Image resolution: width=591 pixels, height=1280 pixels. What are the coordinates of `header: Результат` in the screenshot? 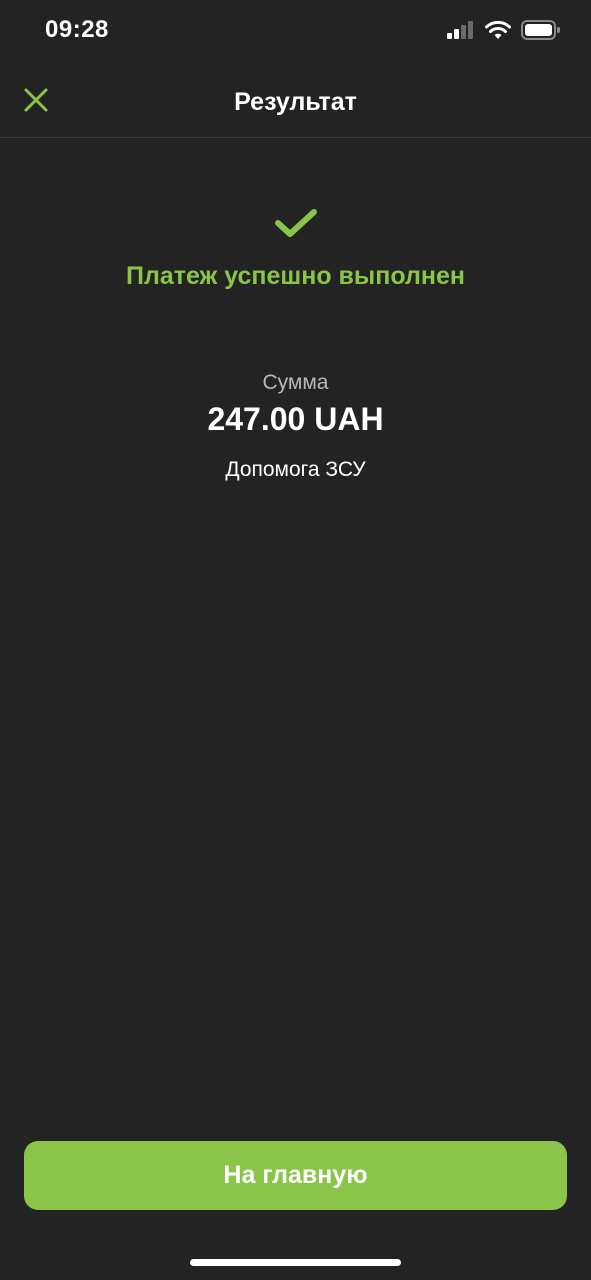 It's located at (295, 101).